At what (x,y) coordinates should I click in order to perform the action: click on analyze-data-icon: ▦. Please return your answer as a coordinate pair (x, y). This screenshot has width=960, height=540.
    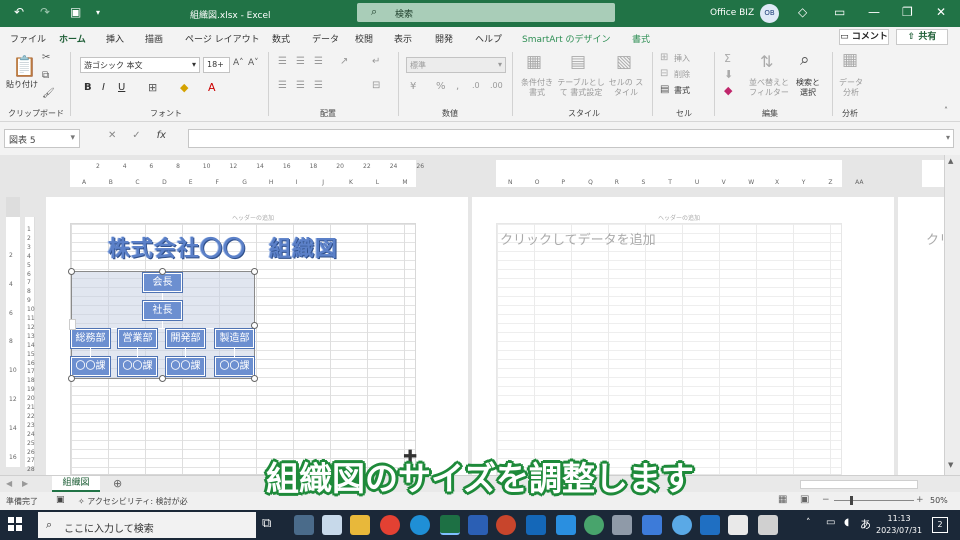
    Looking at the image, I should click on (850, 60).